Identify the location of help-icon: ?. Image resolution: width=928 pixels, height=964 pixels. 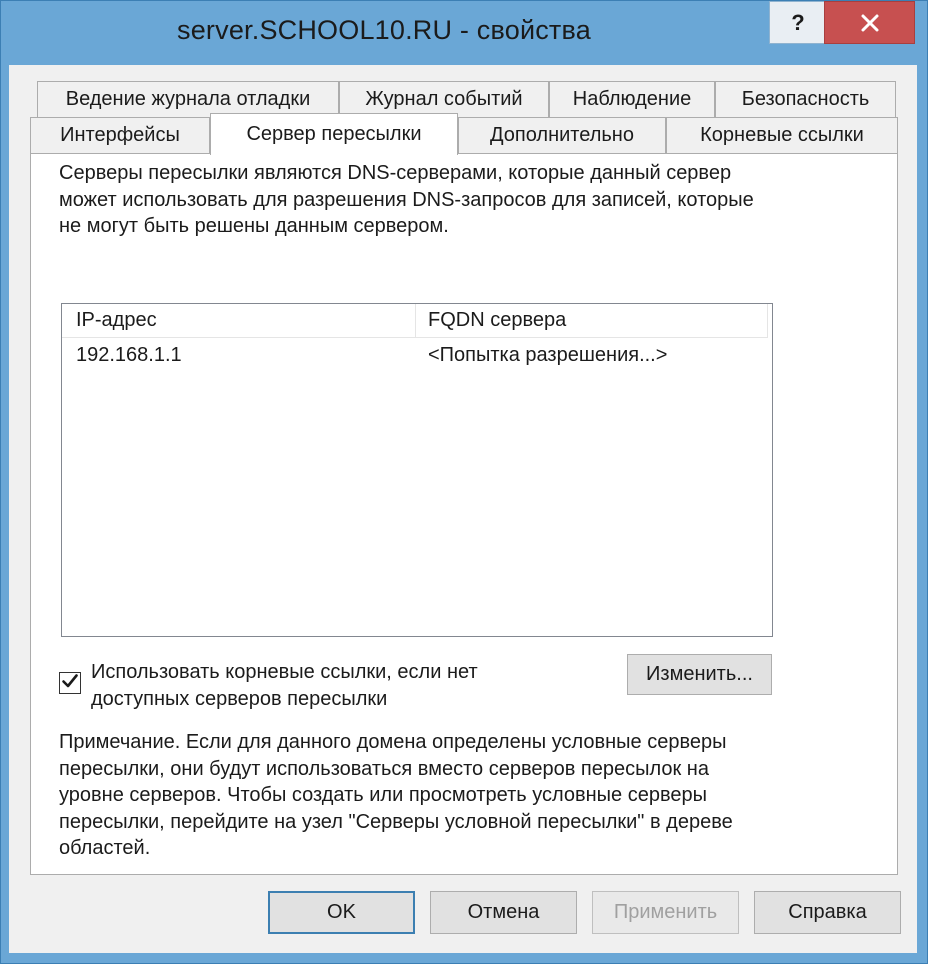
(798, 22).